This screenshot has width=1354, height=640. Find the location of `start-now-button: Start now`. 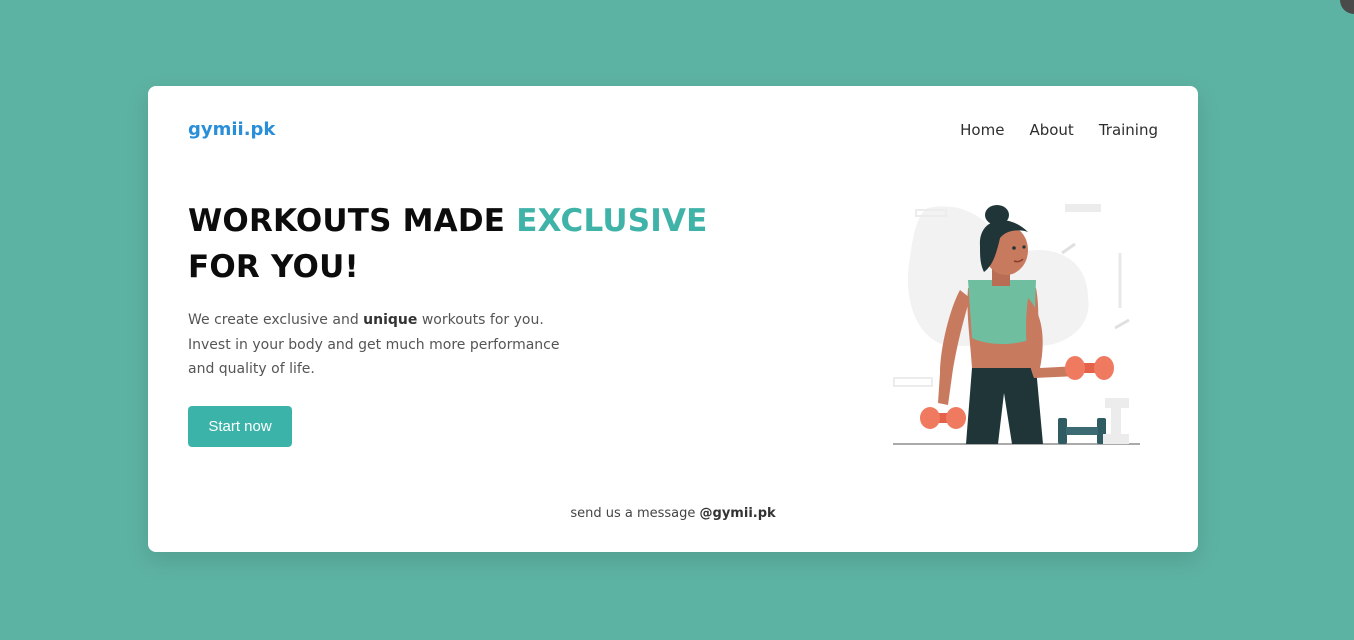

start-now-button: Start now is located at coordinates (240, 426).